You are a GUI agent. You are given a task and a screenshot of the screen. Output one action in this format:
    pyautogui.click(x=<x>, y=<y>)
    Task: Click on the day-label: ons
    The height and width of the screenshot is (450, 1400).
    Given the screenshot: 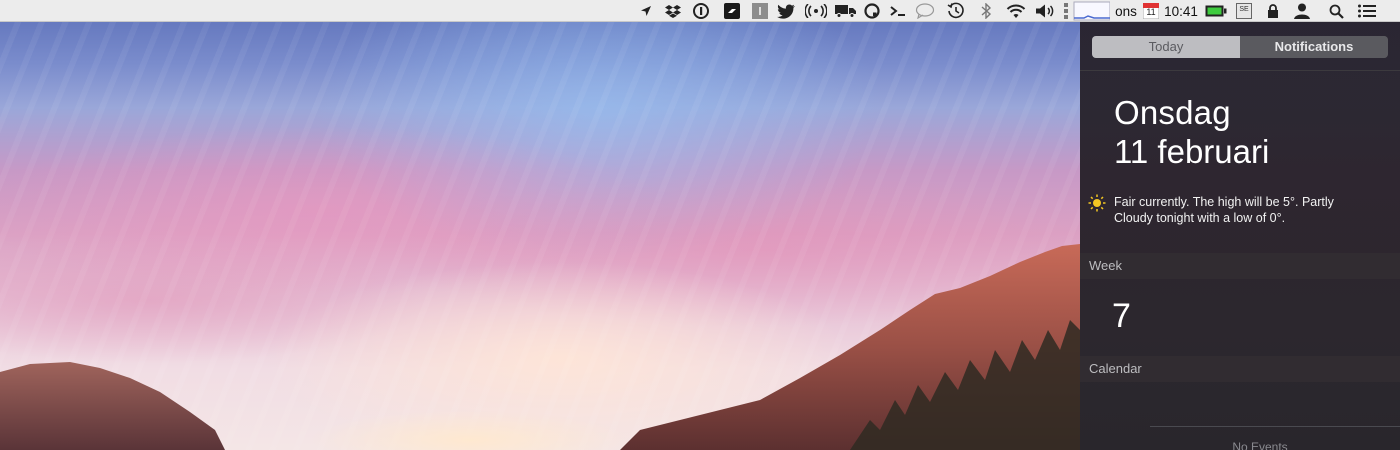 What is the action you would take?
    pyautogui.click(x=1126, y=11)
    